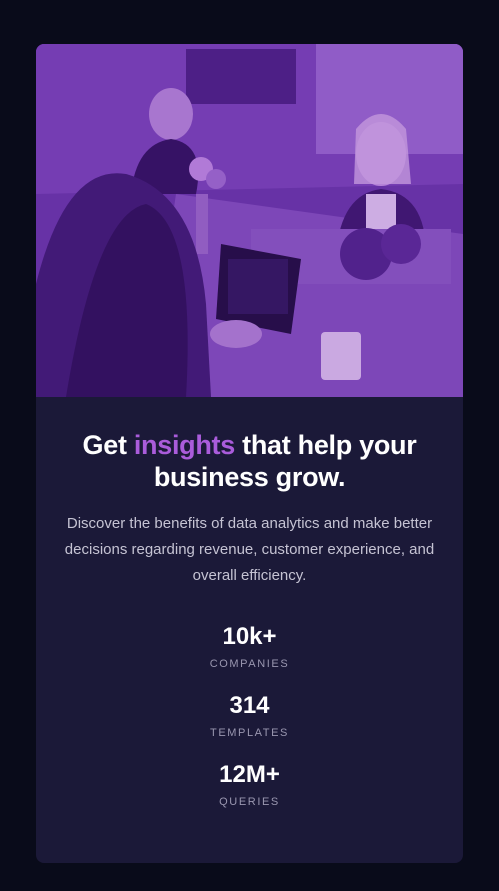 Image resolution: width=499 pixels, height=891 pixels. What do you see at coordinates (249, 733) in the screenshot?
I see `stat-label: TEMPLATES` at bounding box center [249, 733].